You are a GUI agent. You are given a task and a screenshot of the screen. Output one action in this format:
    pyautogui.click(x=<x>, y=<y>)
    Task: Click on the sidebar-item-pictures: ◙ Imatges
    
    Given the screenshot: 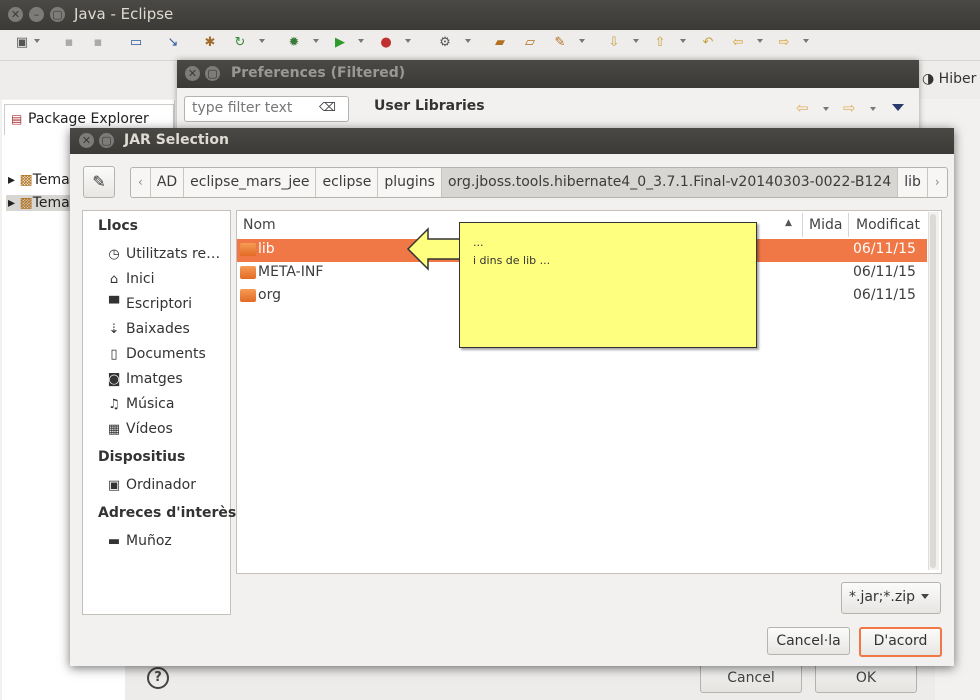 What is the action you would take?
    pyautogui.click(x=144, y=379)
    